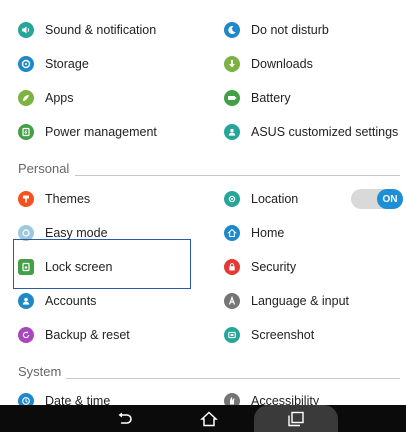 Image resolution: width=406 pixels, height=432 pixels. I want to click on screenshot-icon, so click(232, 335).